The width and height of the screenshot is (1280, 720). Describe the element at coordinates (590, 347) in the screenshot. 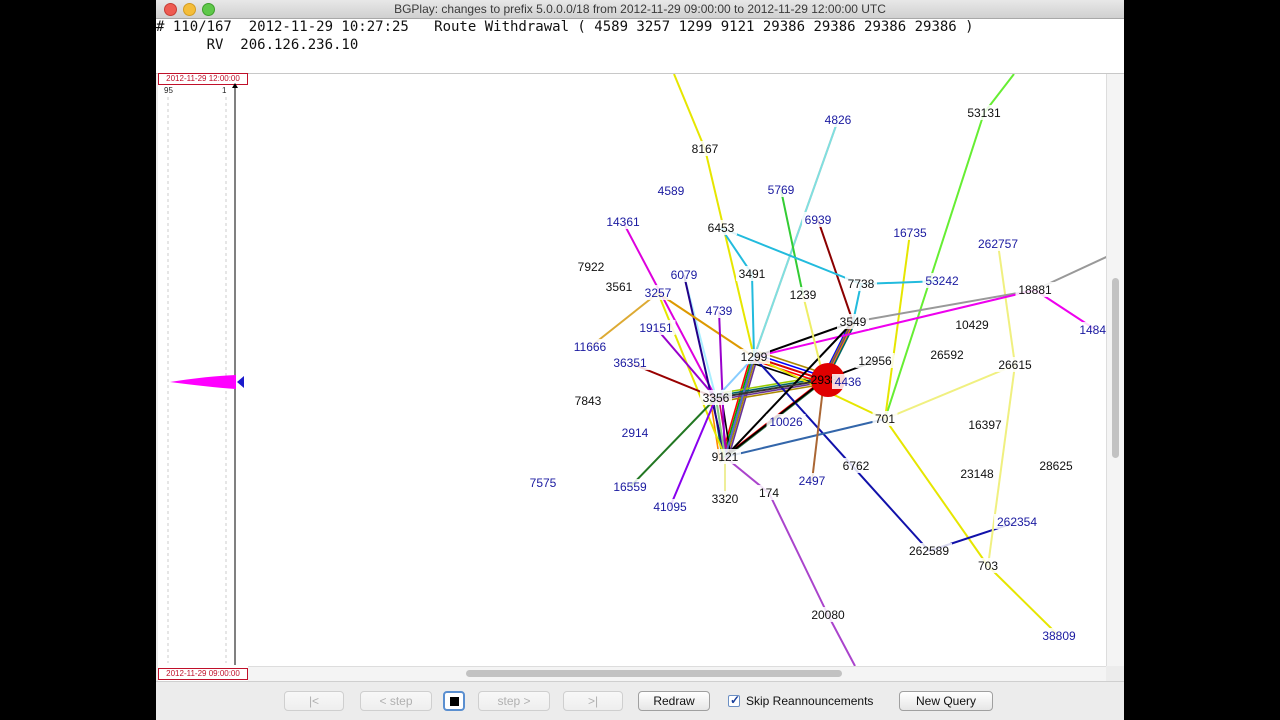

I see `collector-peer-node: 11666` at that location.